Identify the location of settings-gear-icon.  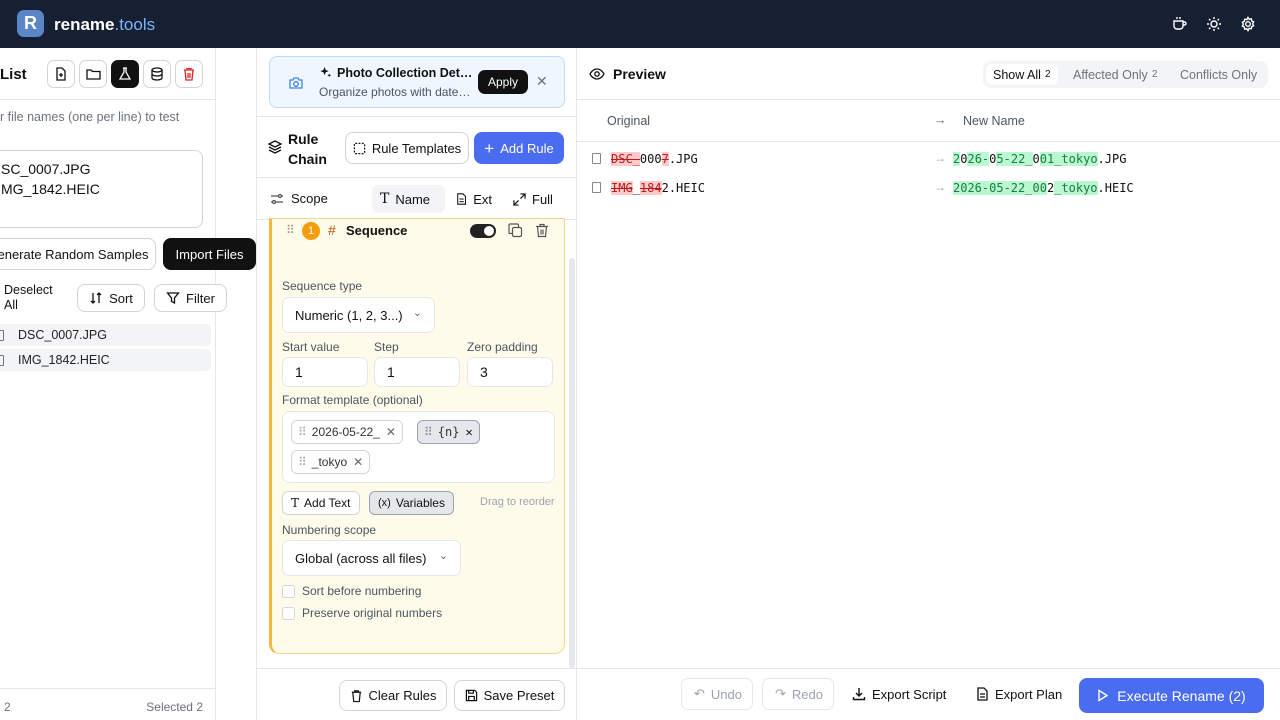
(1248, 24).